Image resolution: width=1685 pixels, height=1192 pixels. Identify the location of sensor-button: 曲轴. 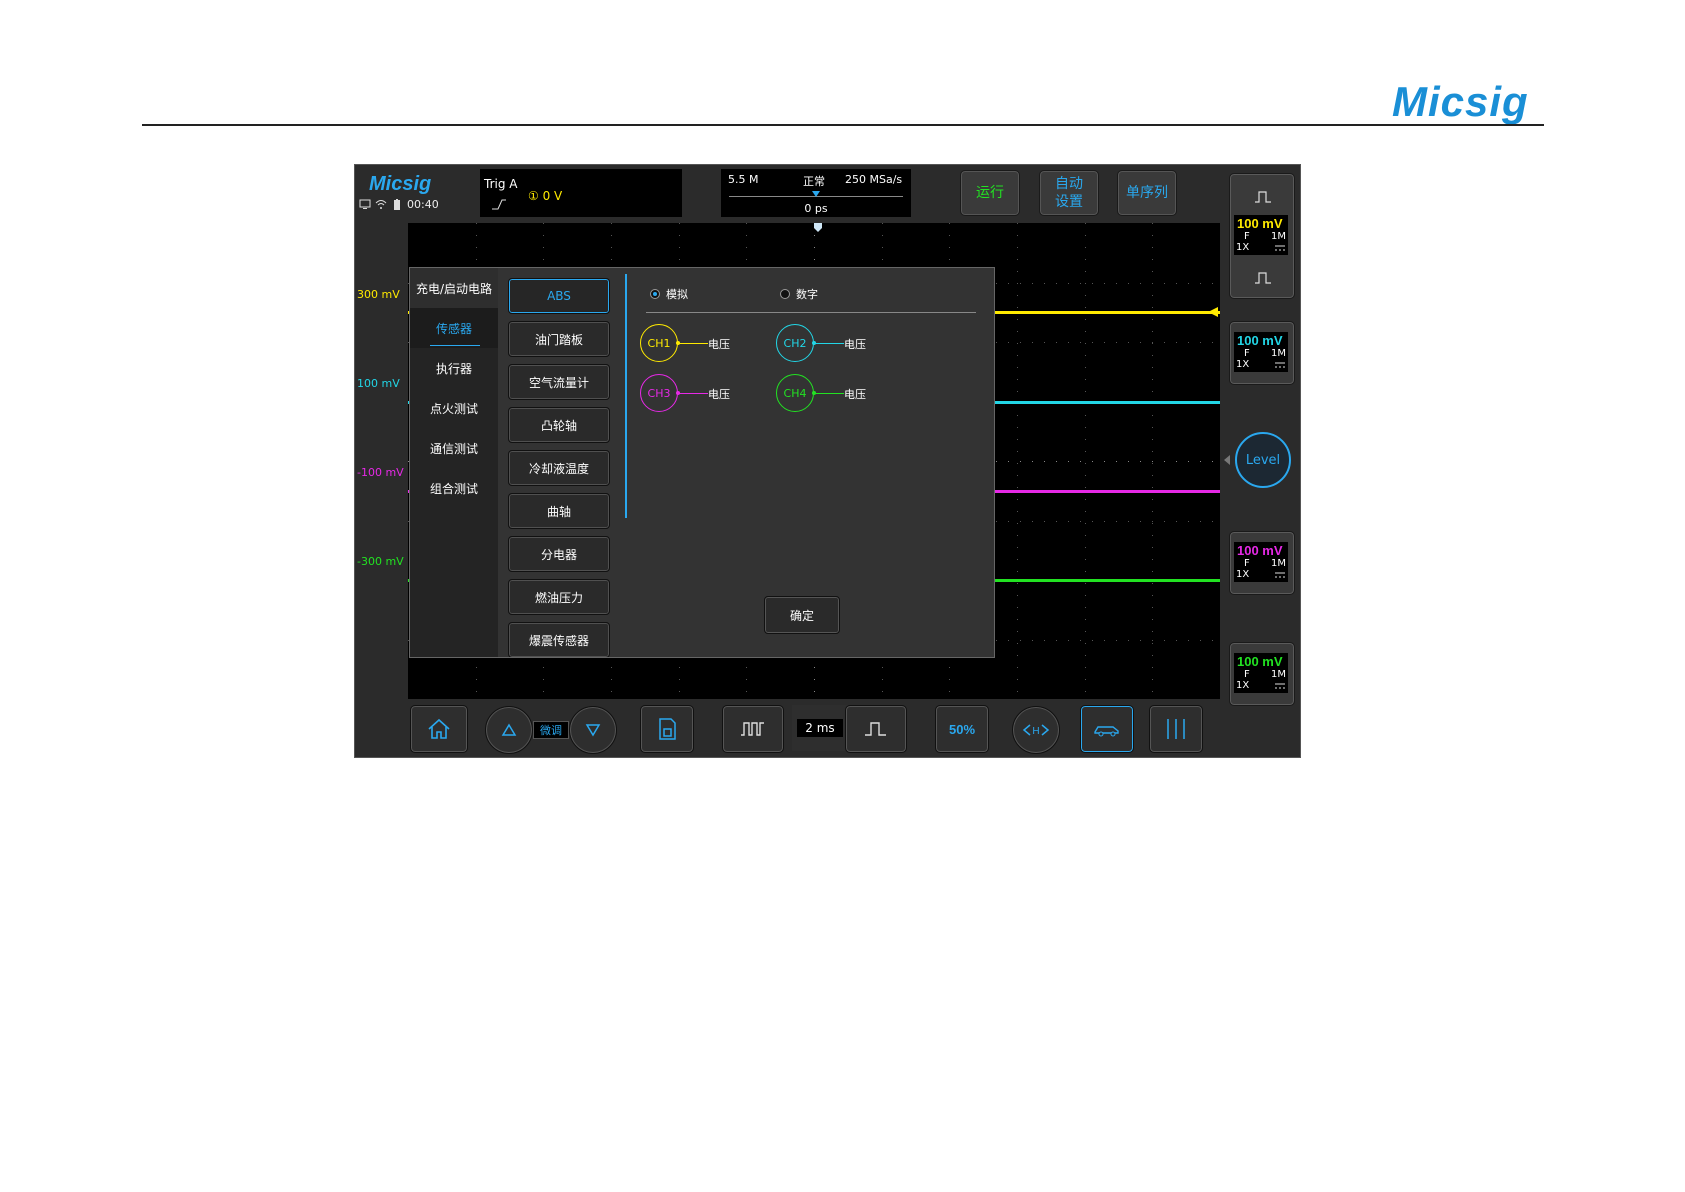
(559, 511).